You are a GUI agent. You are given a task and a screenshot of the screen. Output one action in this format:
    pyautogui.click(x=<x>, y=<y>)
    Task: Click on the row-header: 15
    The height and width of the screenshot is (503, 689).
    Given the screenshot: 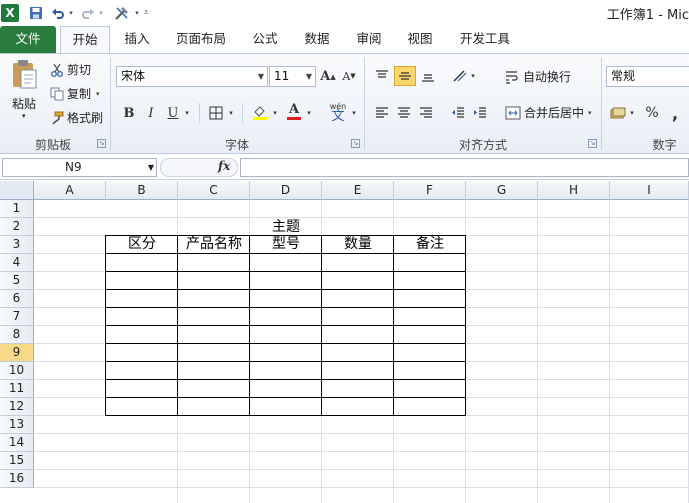 What is the action you would take?
    pyautogui.click(x=17, y=461)
    